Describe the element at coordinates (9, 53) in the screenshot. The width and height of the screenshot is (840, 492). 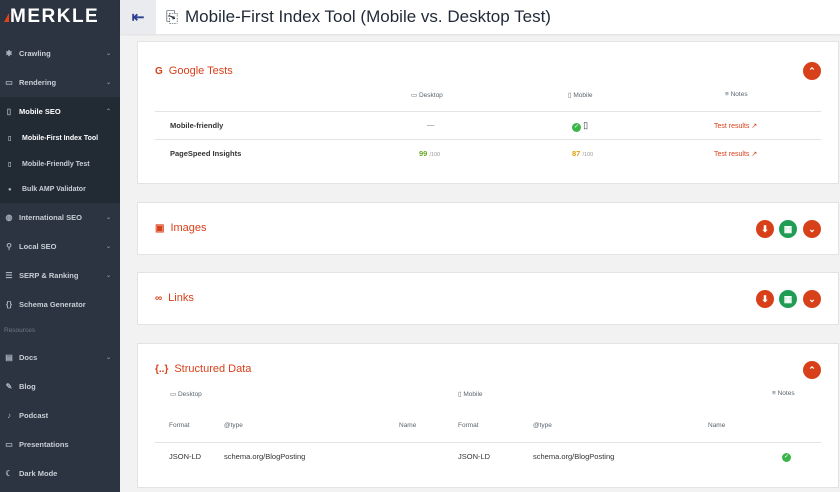
I see `spider-icon: ✱` at that location.